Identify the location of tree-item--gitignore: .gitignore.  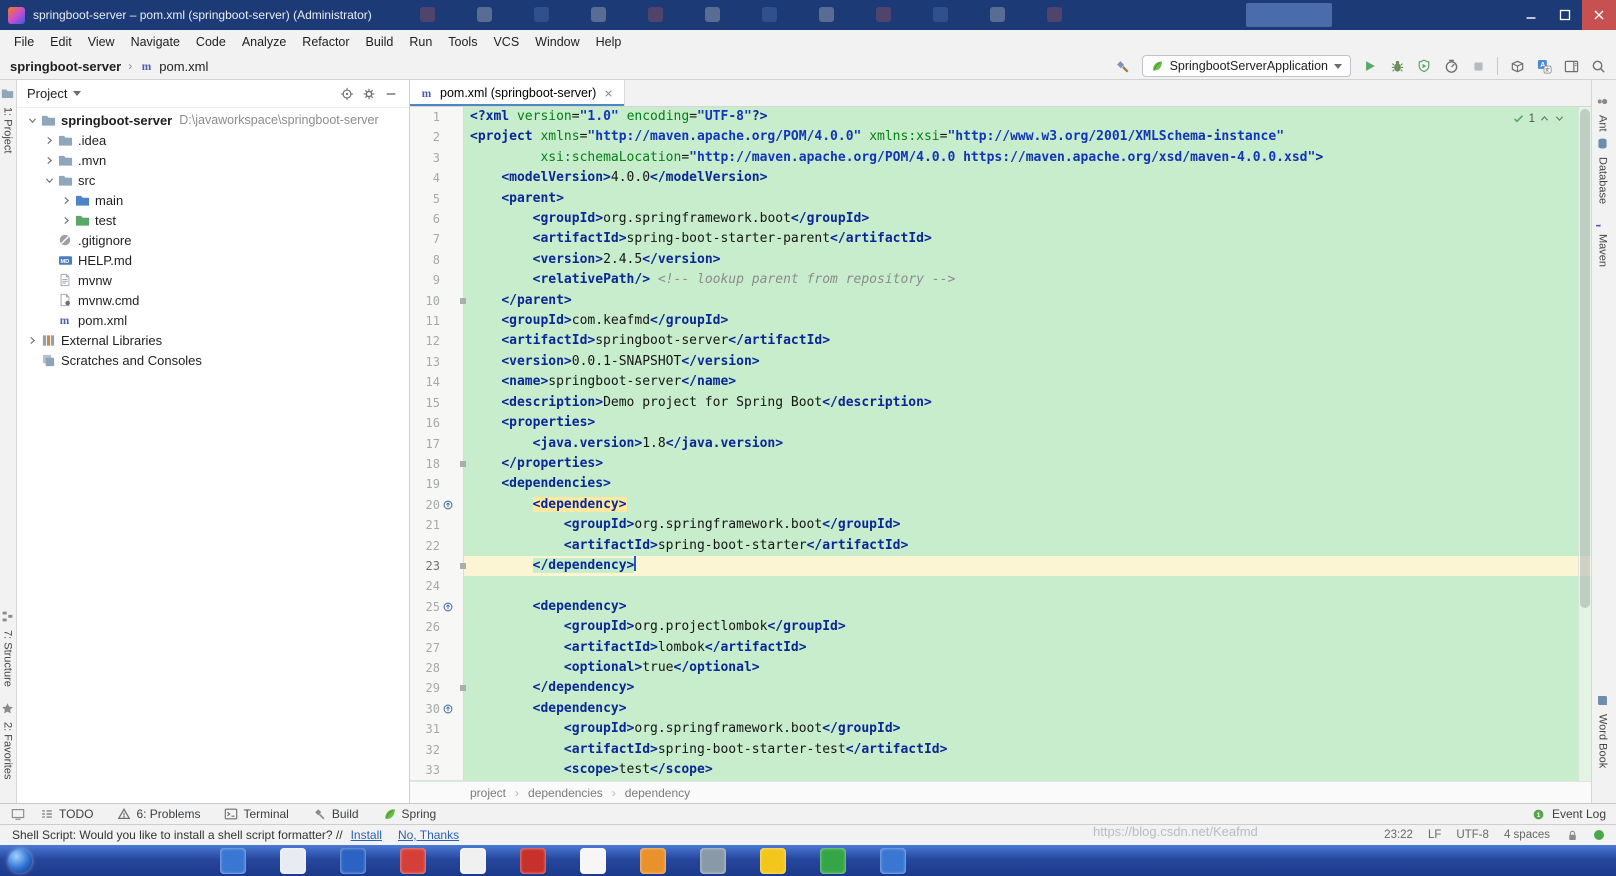
(213, 240).